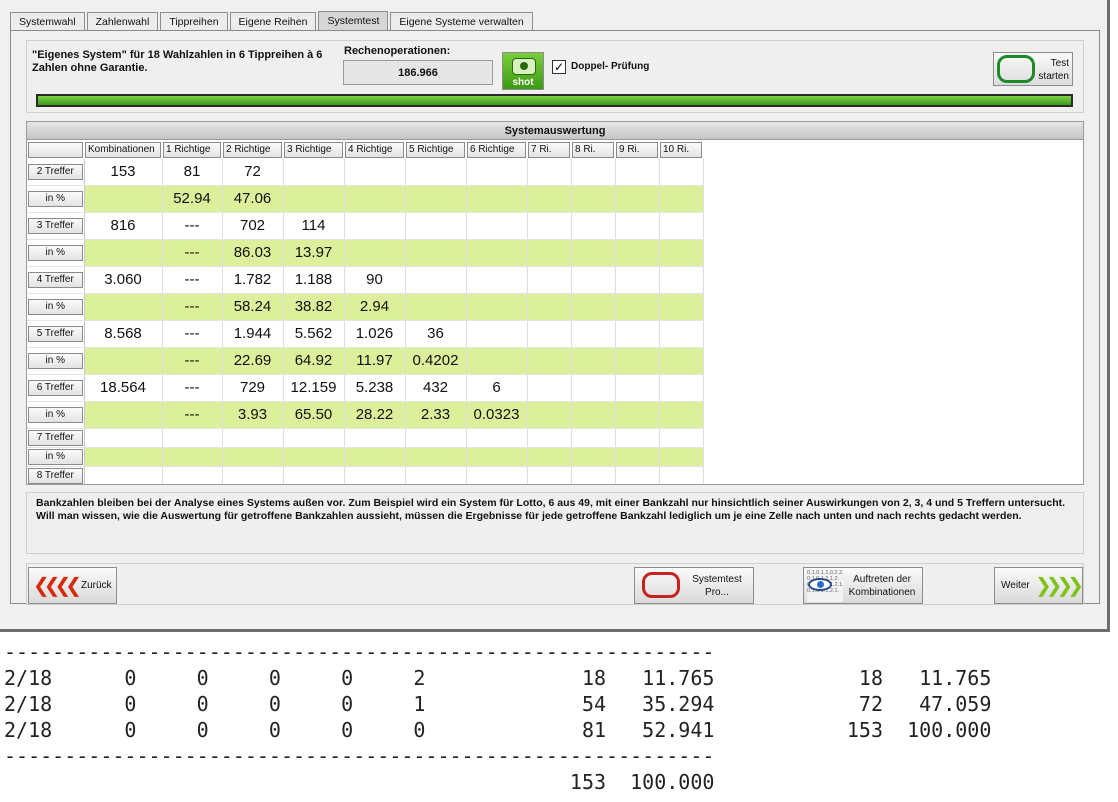 The width and height of the screenshot is (1118, 802). Describe the element at coordinates (123, 150) in the screenshot. I see `column-header: Kombinationen` at that location.